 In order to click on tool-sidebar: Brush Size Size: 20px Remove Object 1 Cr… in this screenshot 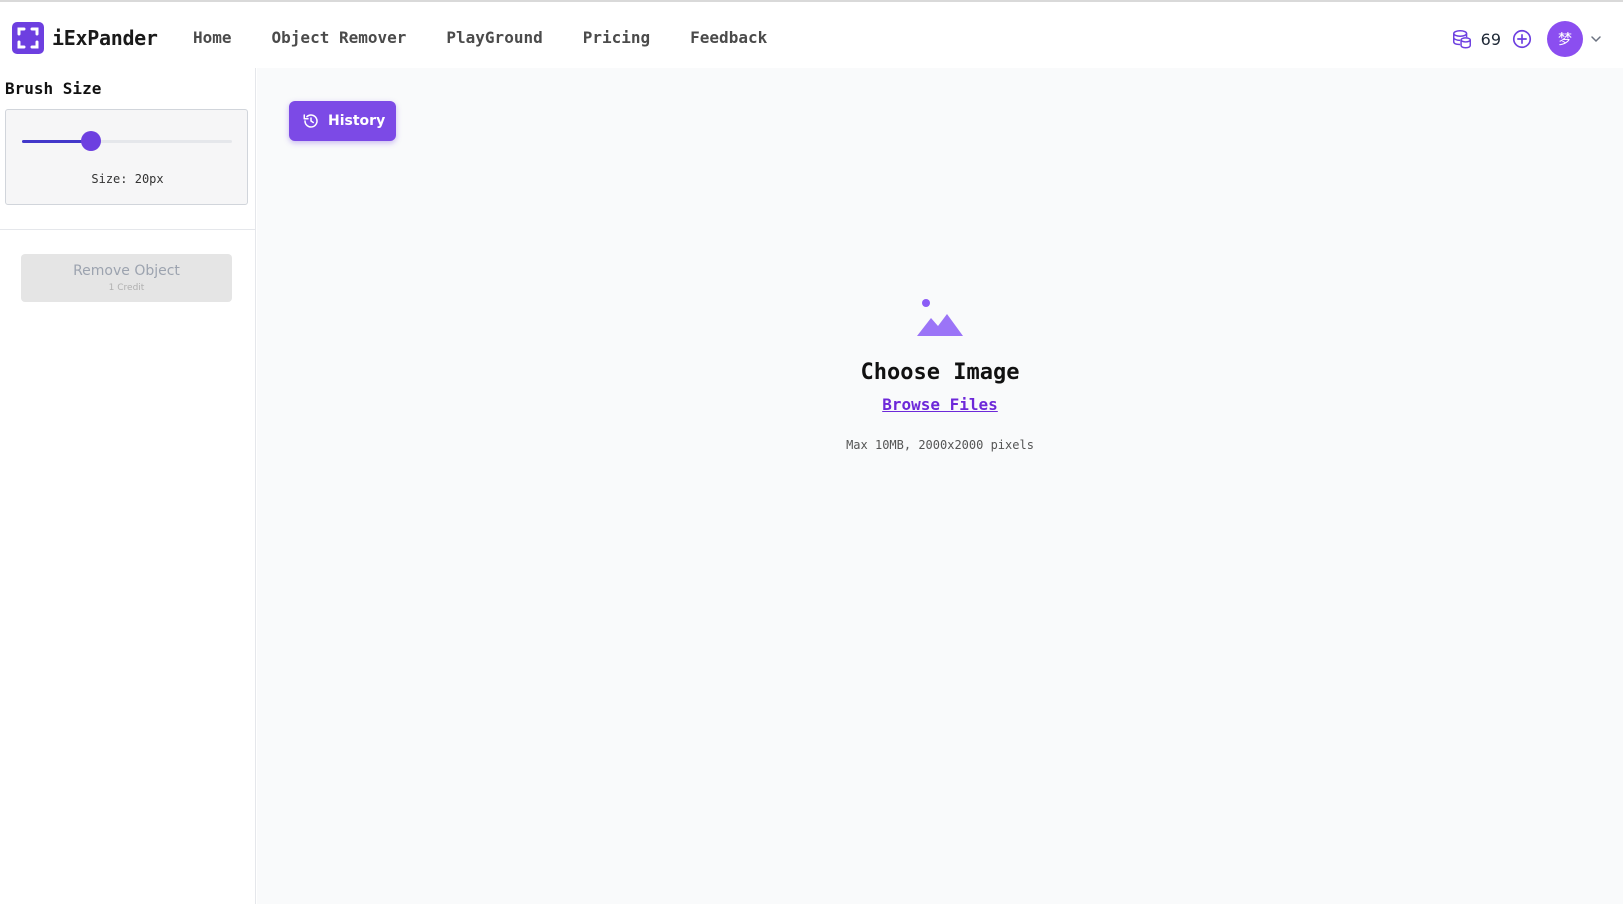, I will do `click(128, 486)`.